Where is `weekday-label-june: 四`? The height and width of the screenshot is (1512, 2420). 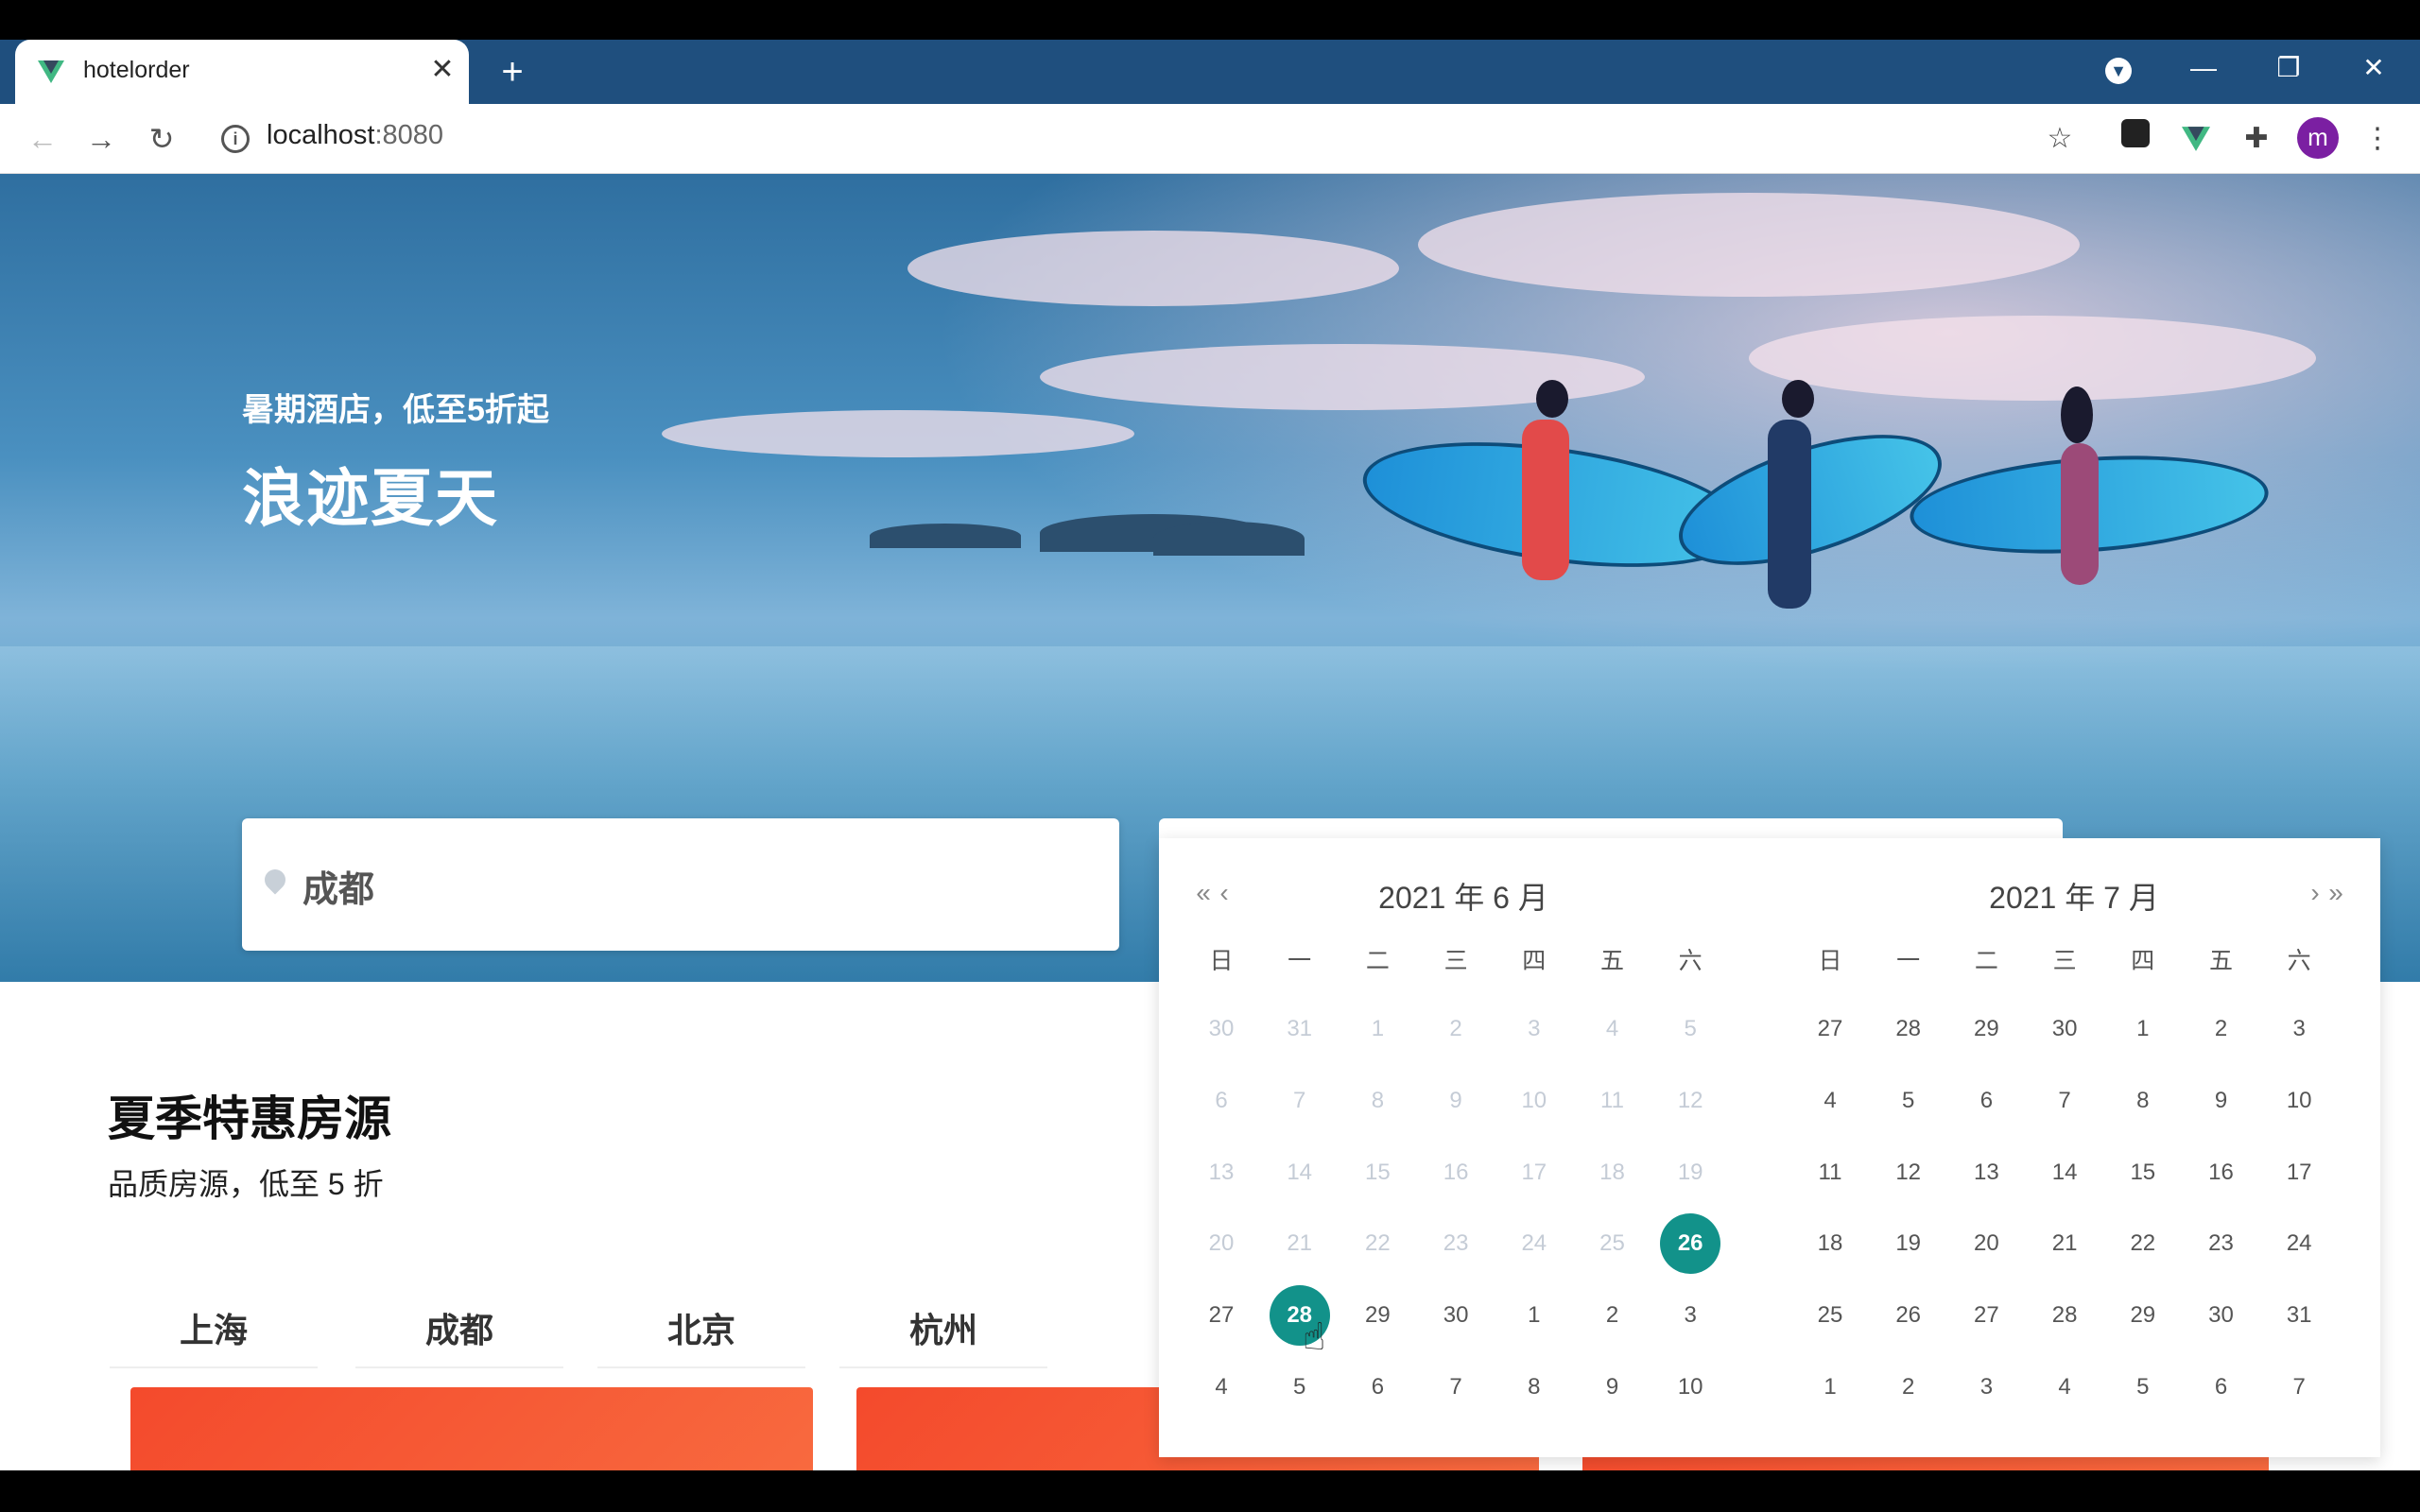 weekday-label-june: 四 is located at coordinates (1534, 961).